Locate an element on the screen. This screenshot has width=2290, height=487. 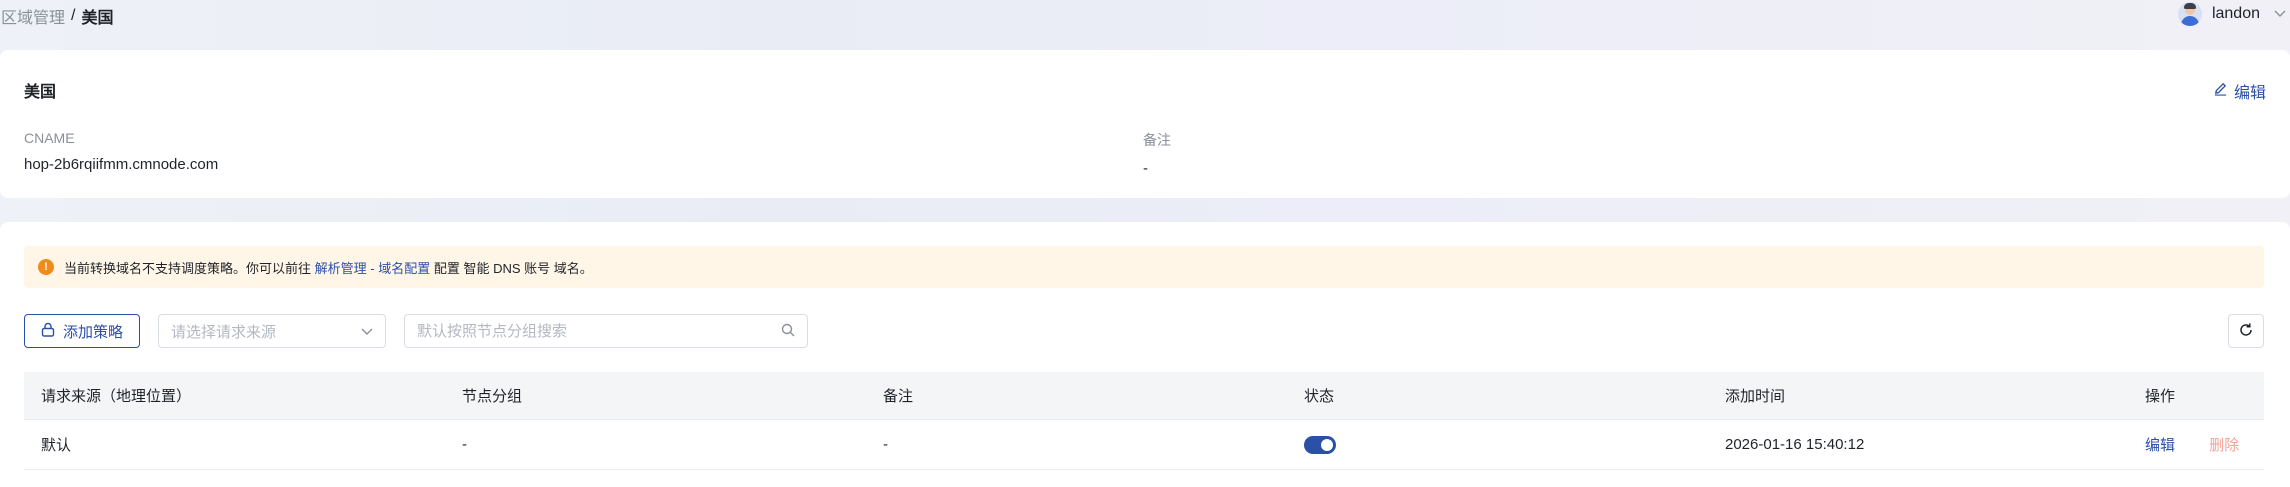
breadcrumb-current: 美国 is located at coordinates (97, 18).